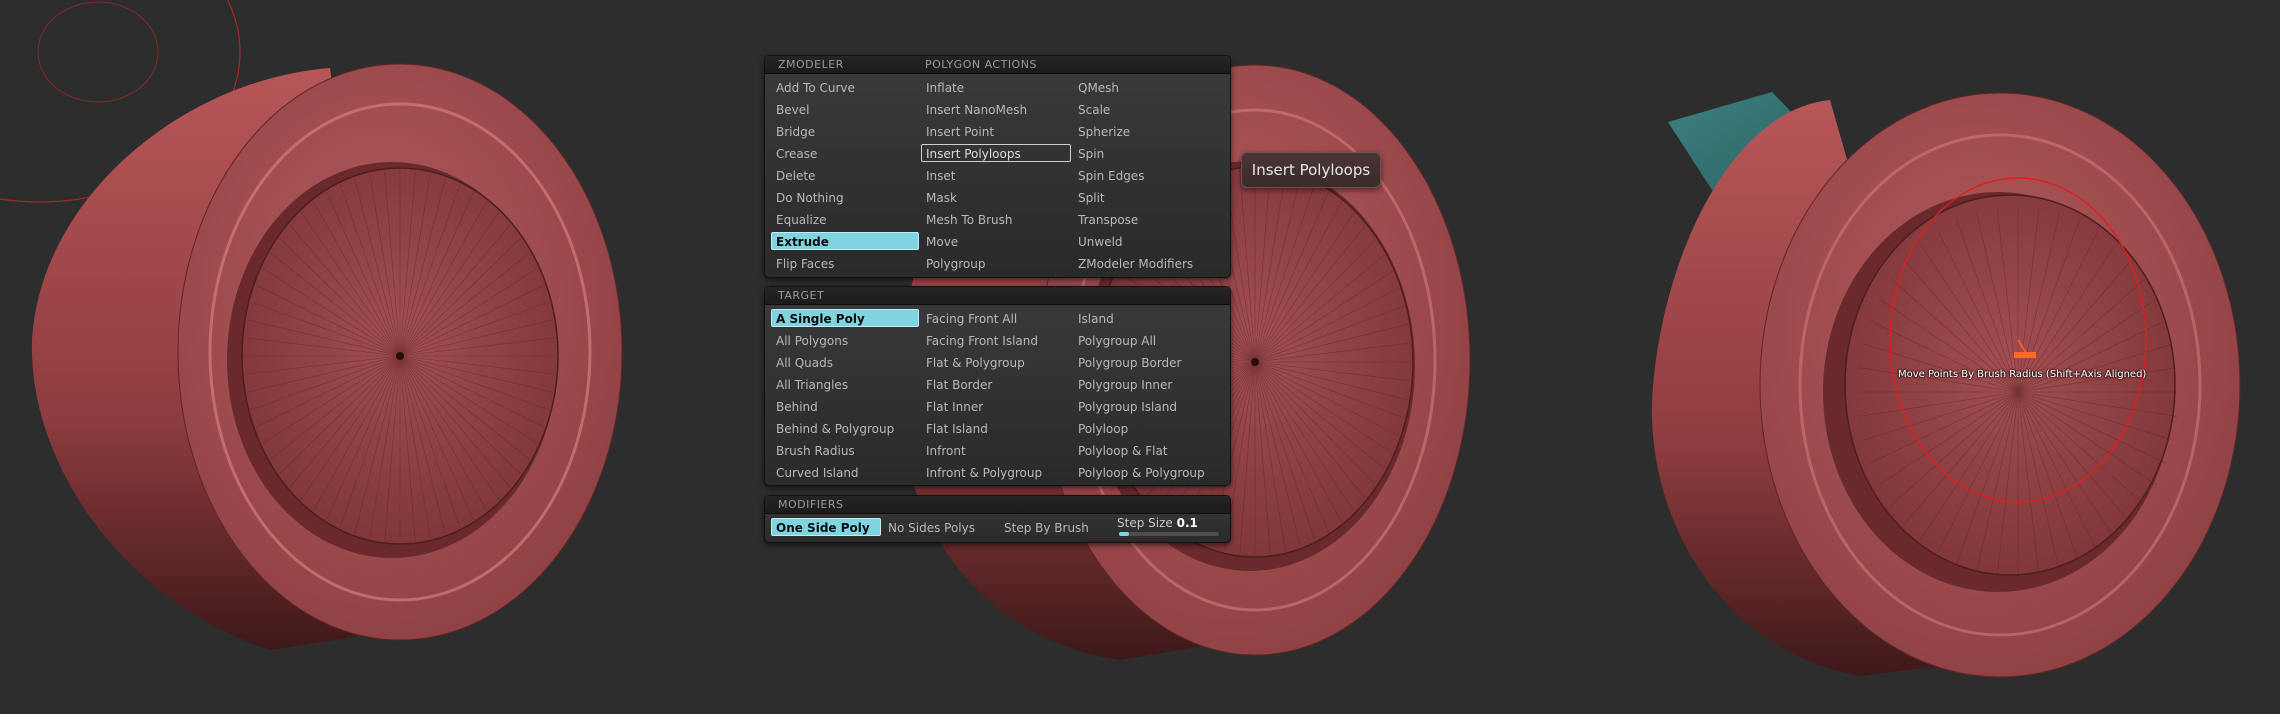  What do you see at coordinates (997, 505) in the screenshot?
I see `modifiers-header: MODIFIERS` at bounding box center [997, 505].